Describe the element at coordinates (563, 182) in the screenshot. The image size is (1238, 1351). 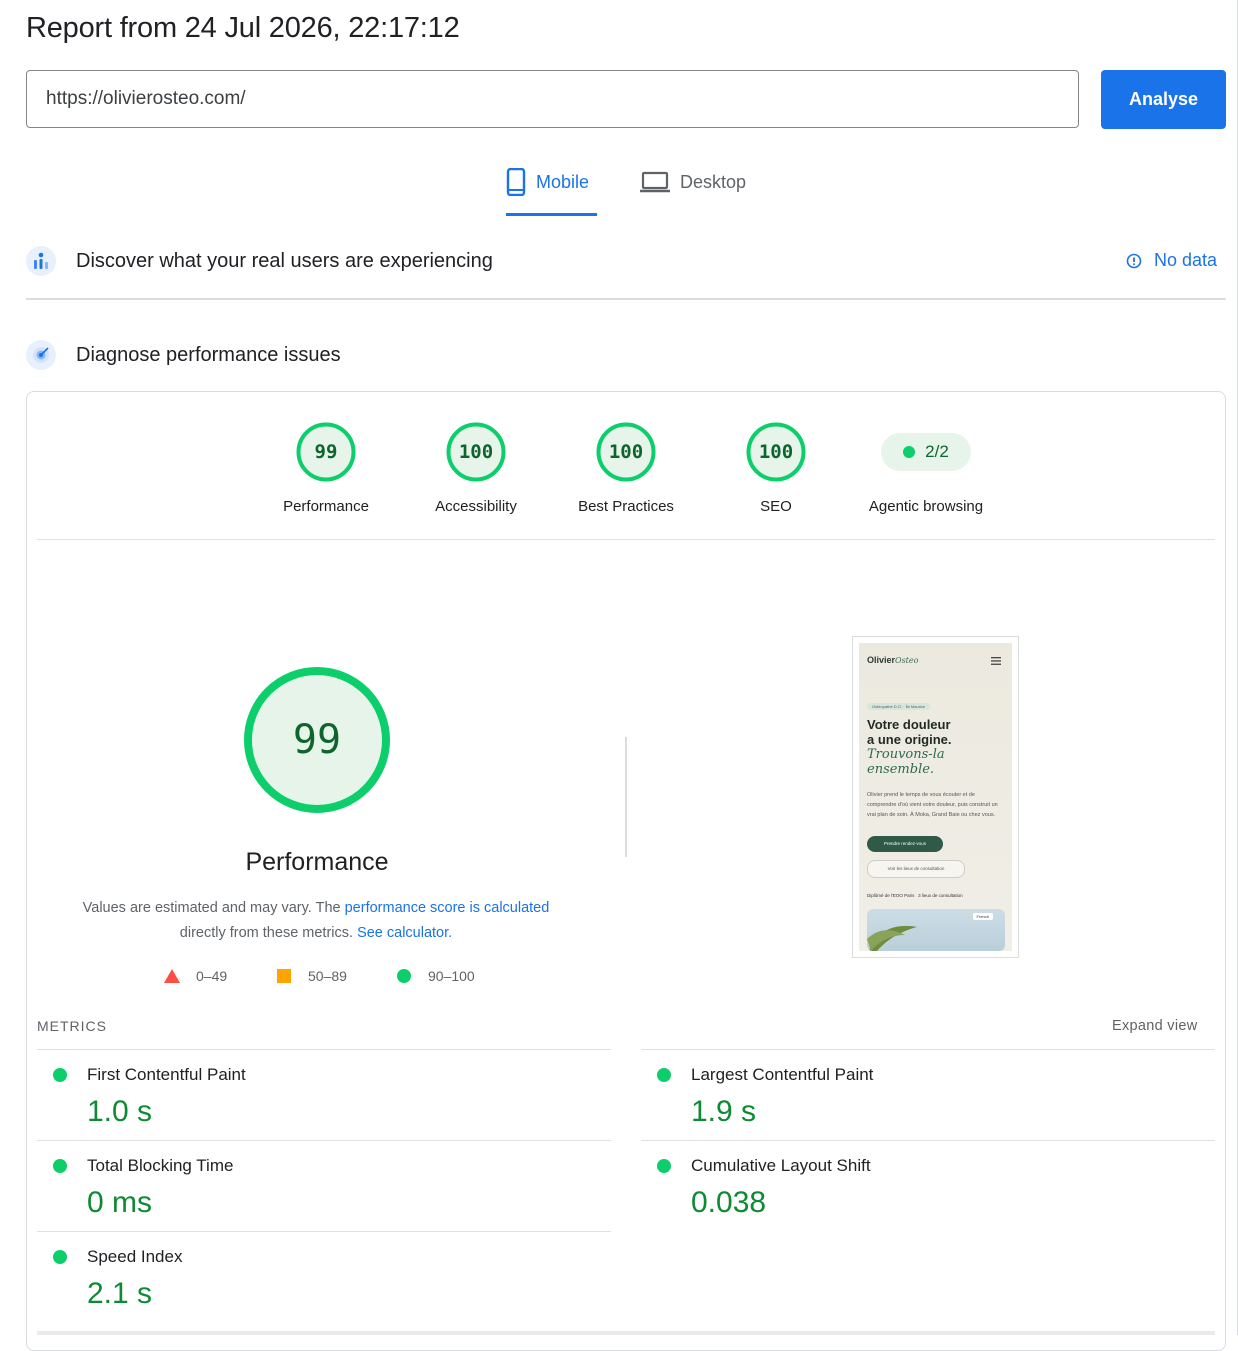
I see `tab-mobile-label: Mobile` at that location.